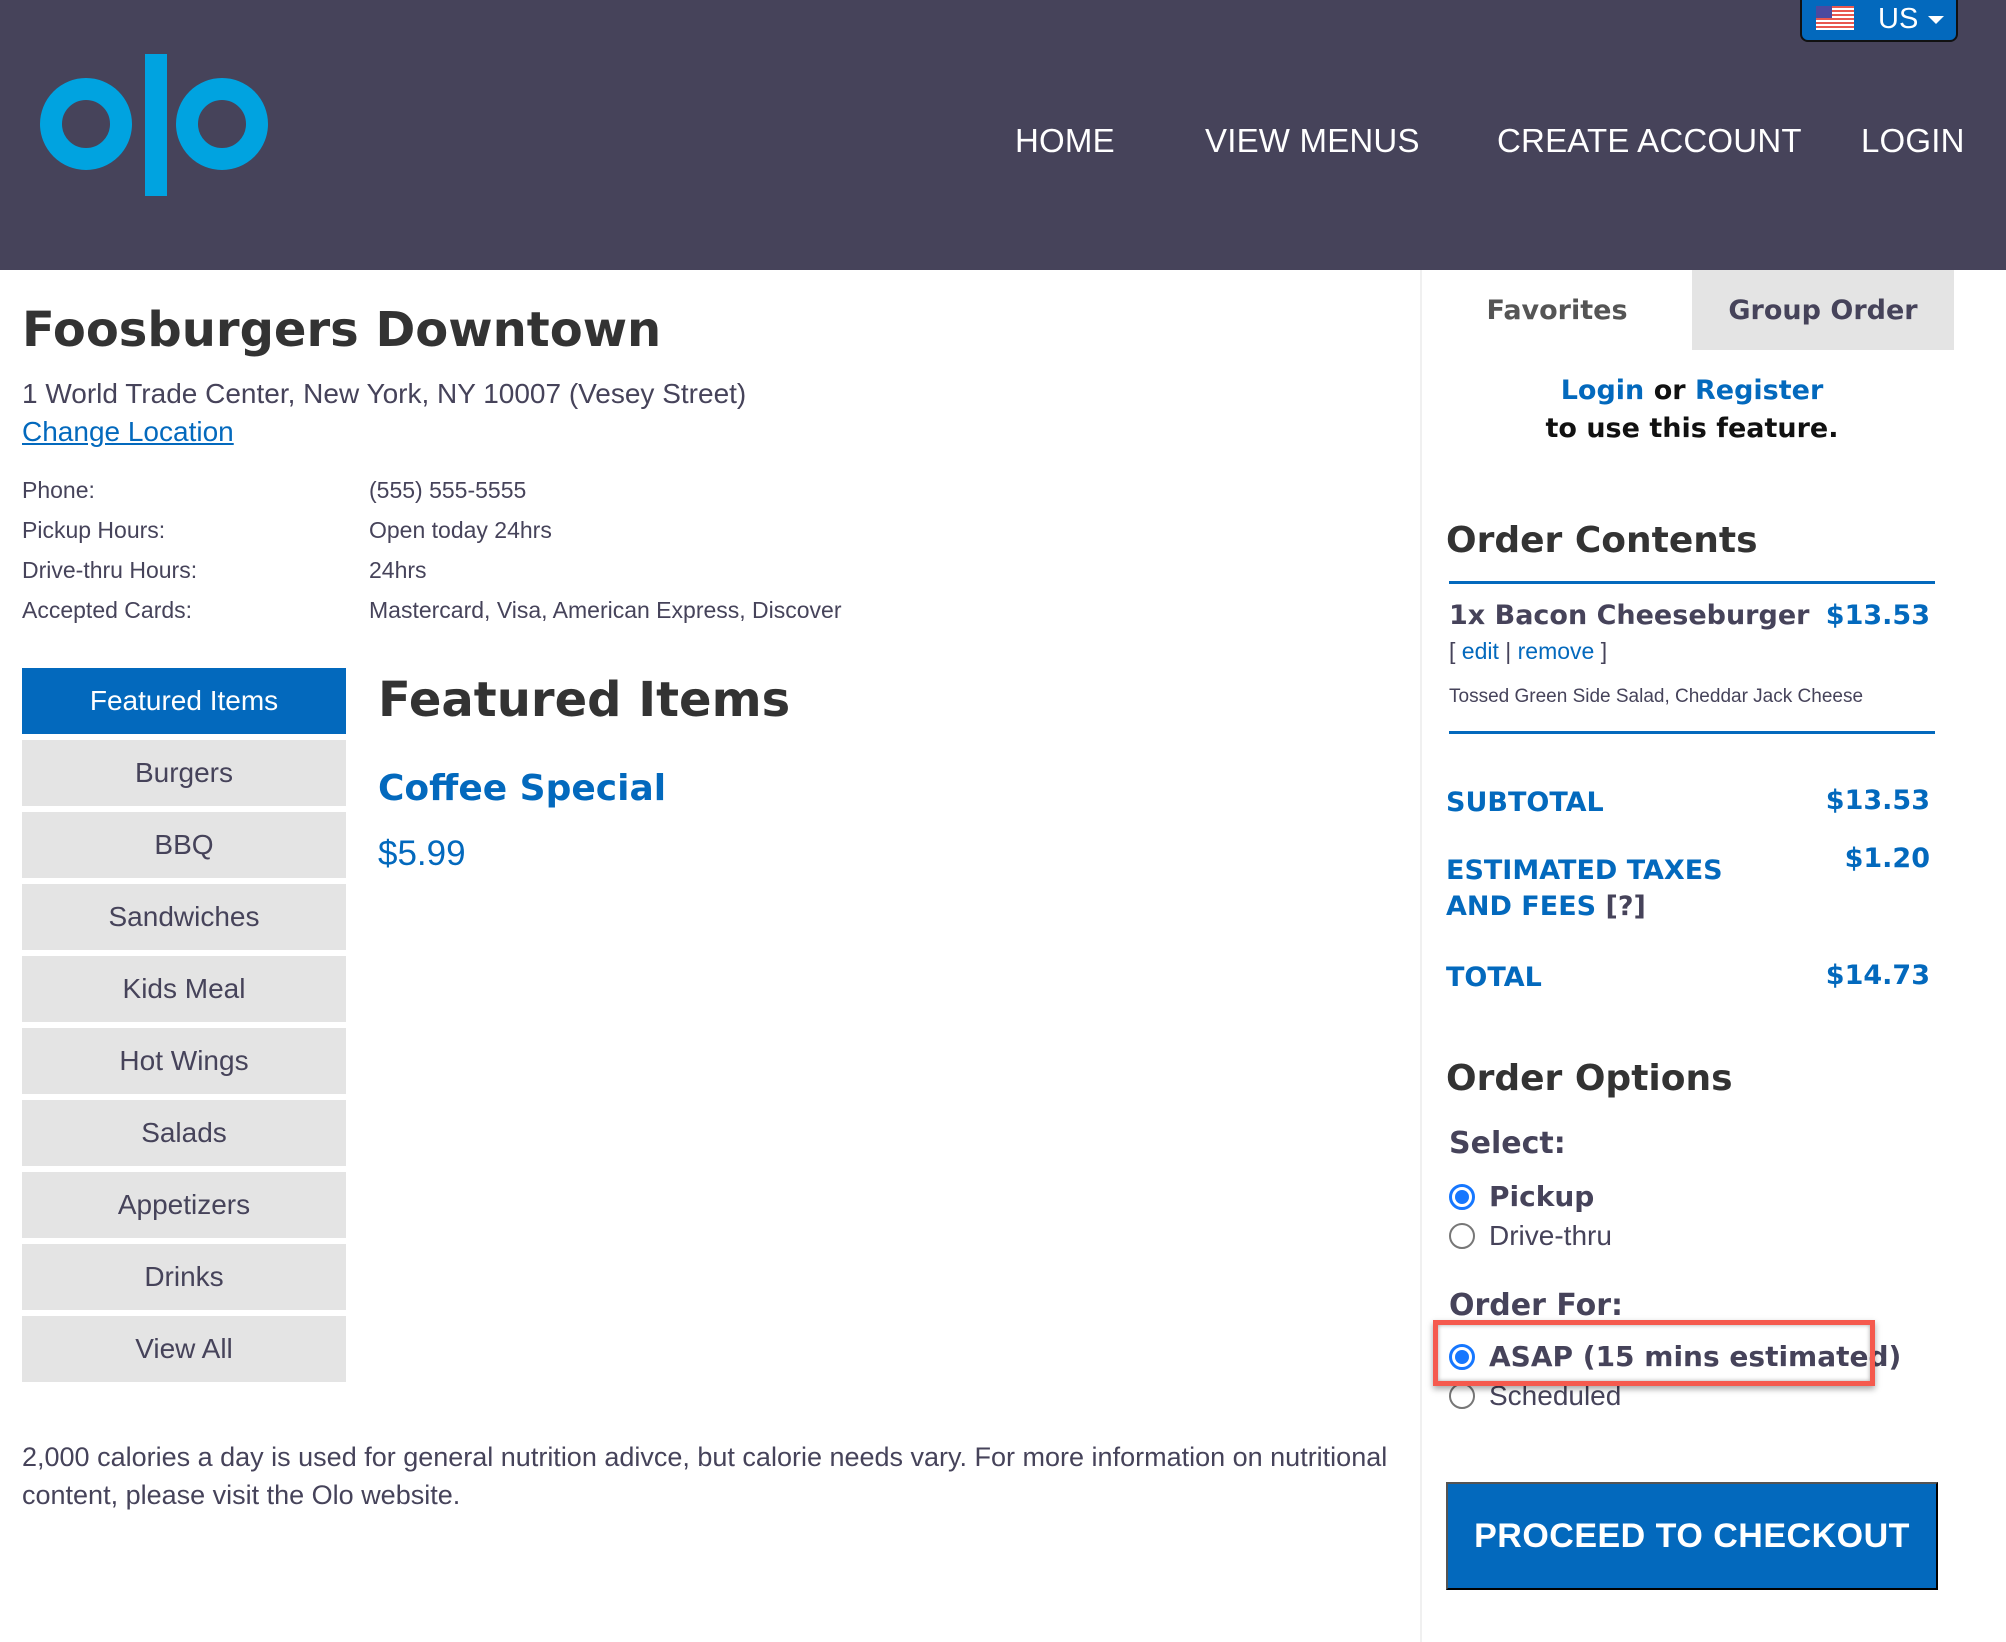 The image size is (2006, 1642). What do you see at coordinates (1525, 802) in the screenshot?
I see `subtotal-label: SUBTOTAL` at bounding box center [1525, 802].